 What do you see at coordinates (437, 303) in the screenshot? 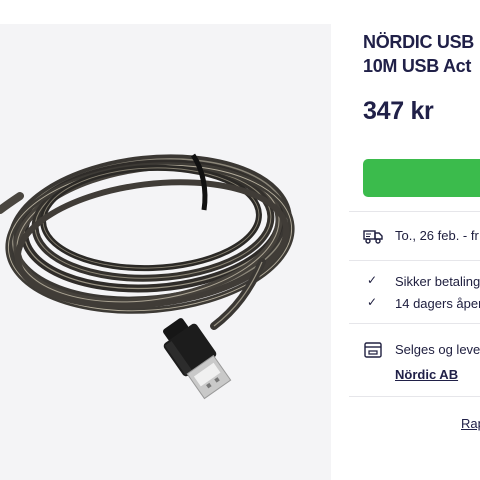
I see `benefit-label: 14 dagers åper` at bounding box center [437, 303].